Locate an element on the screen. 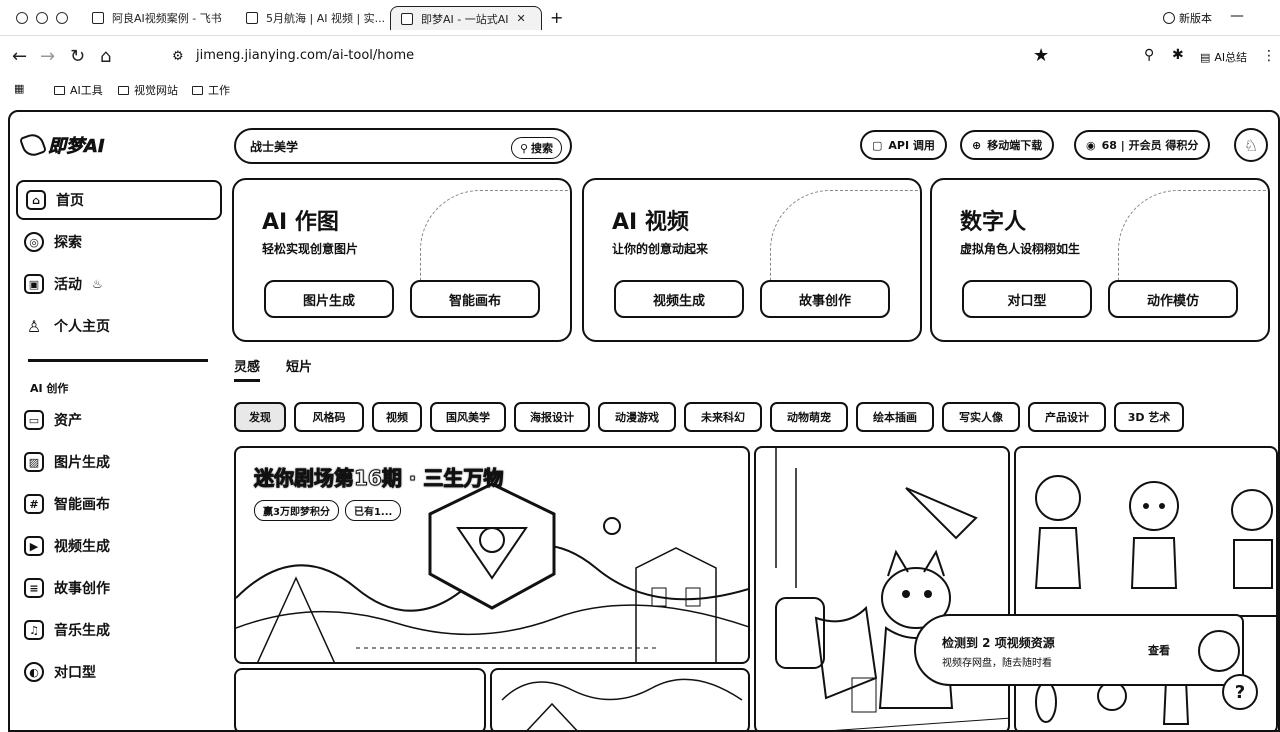 Image resolution: width=1280 pixels, height=732 pixels. api-button: ▢ API 调用 is located at coordinates (903, 145).